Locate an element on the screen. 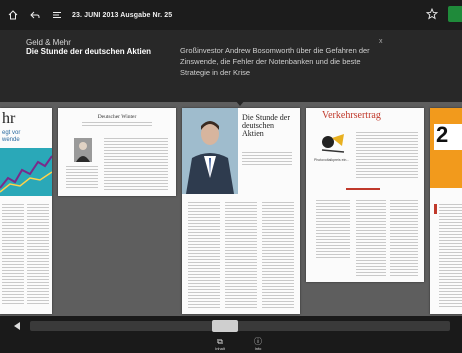  page-1-caption is located at coordinates (82, 177).